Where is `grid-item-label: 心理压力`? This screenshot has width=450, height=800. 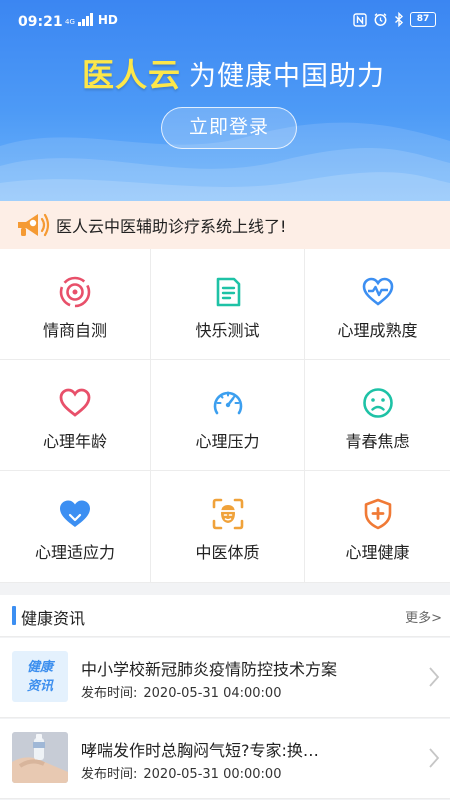 grid-item-label: 心理压力 is located at coordinates (227, 441).